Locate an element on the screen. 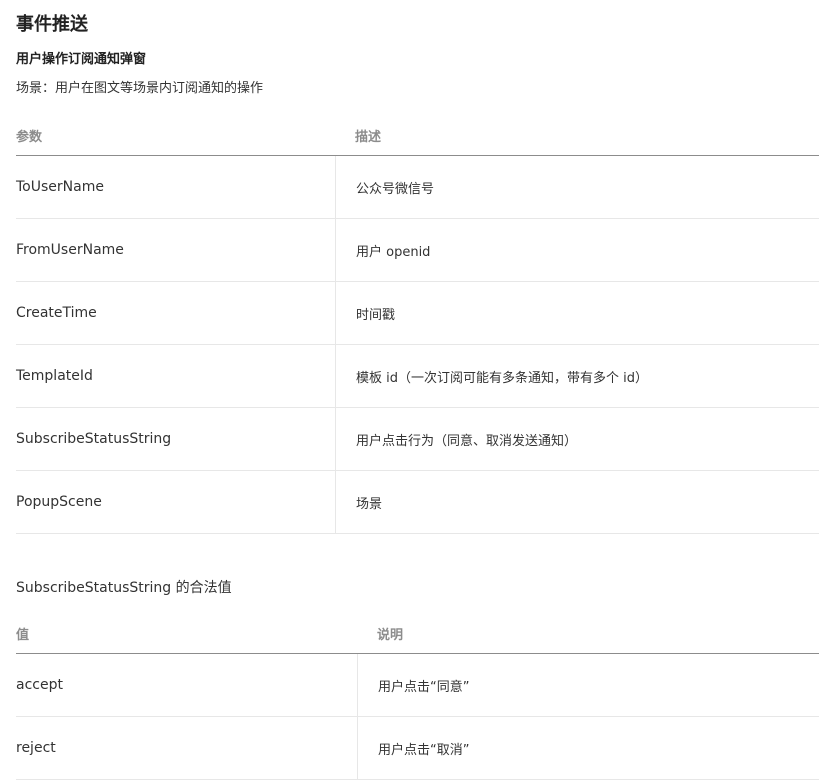 This screenshot has width=819, height=780. table-row: ToUserName 公众号微信号 is located at coordinates (417, 187).